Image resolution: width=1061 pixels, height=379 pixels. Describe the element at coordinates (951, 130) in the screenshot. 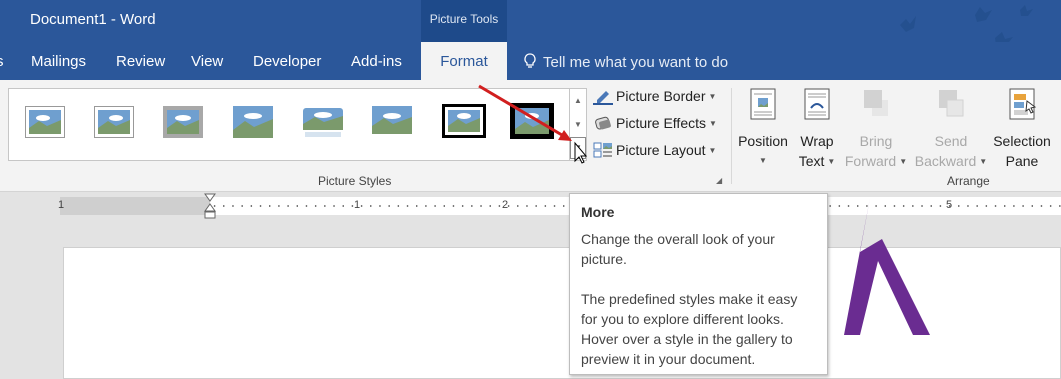

I see `send-backward-button: Send Backward ▼` at that location.